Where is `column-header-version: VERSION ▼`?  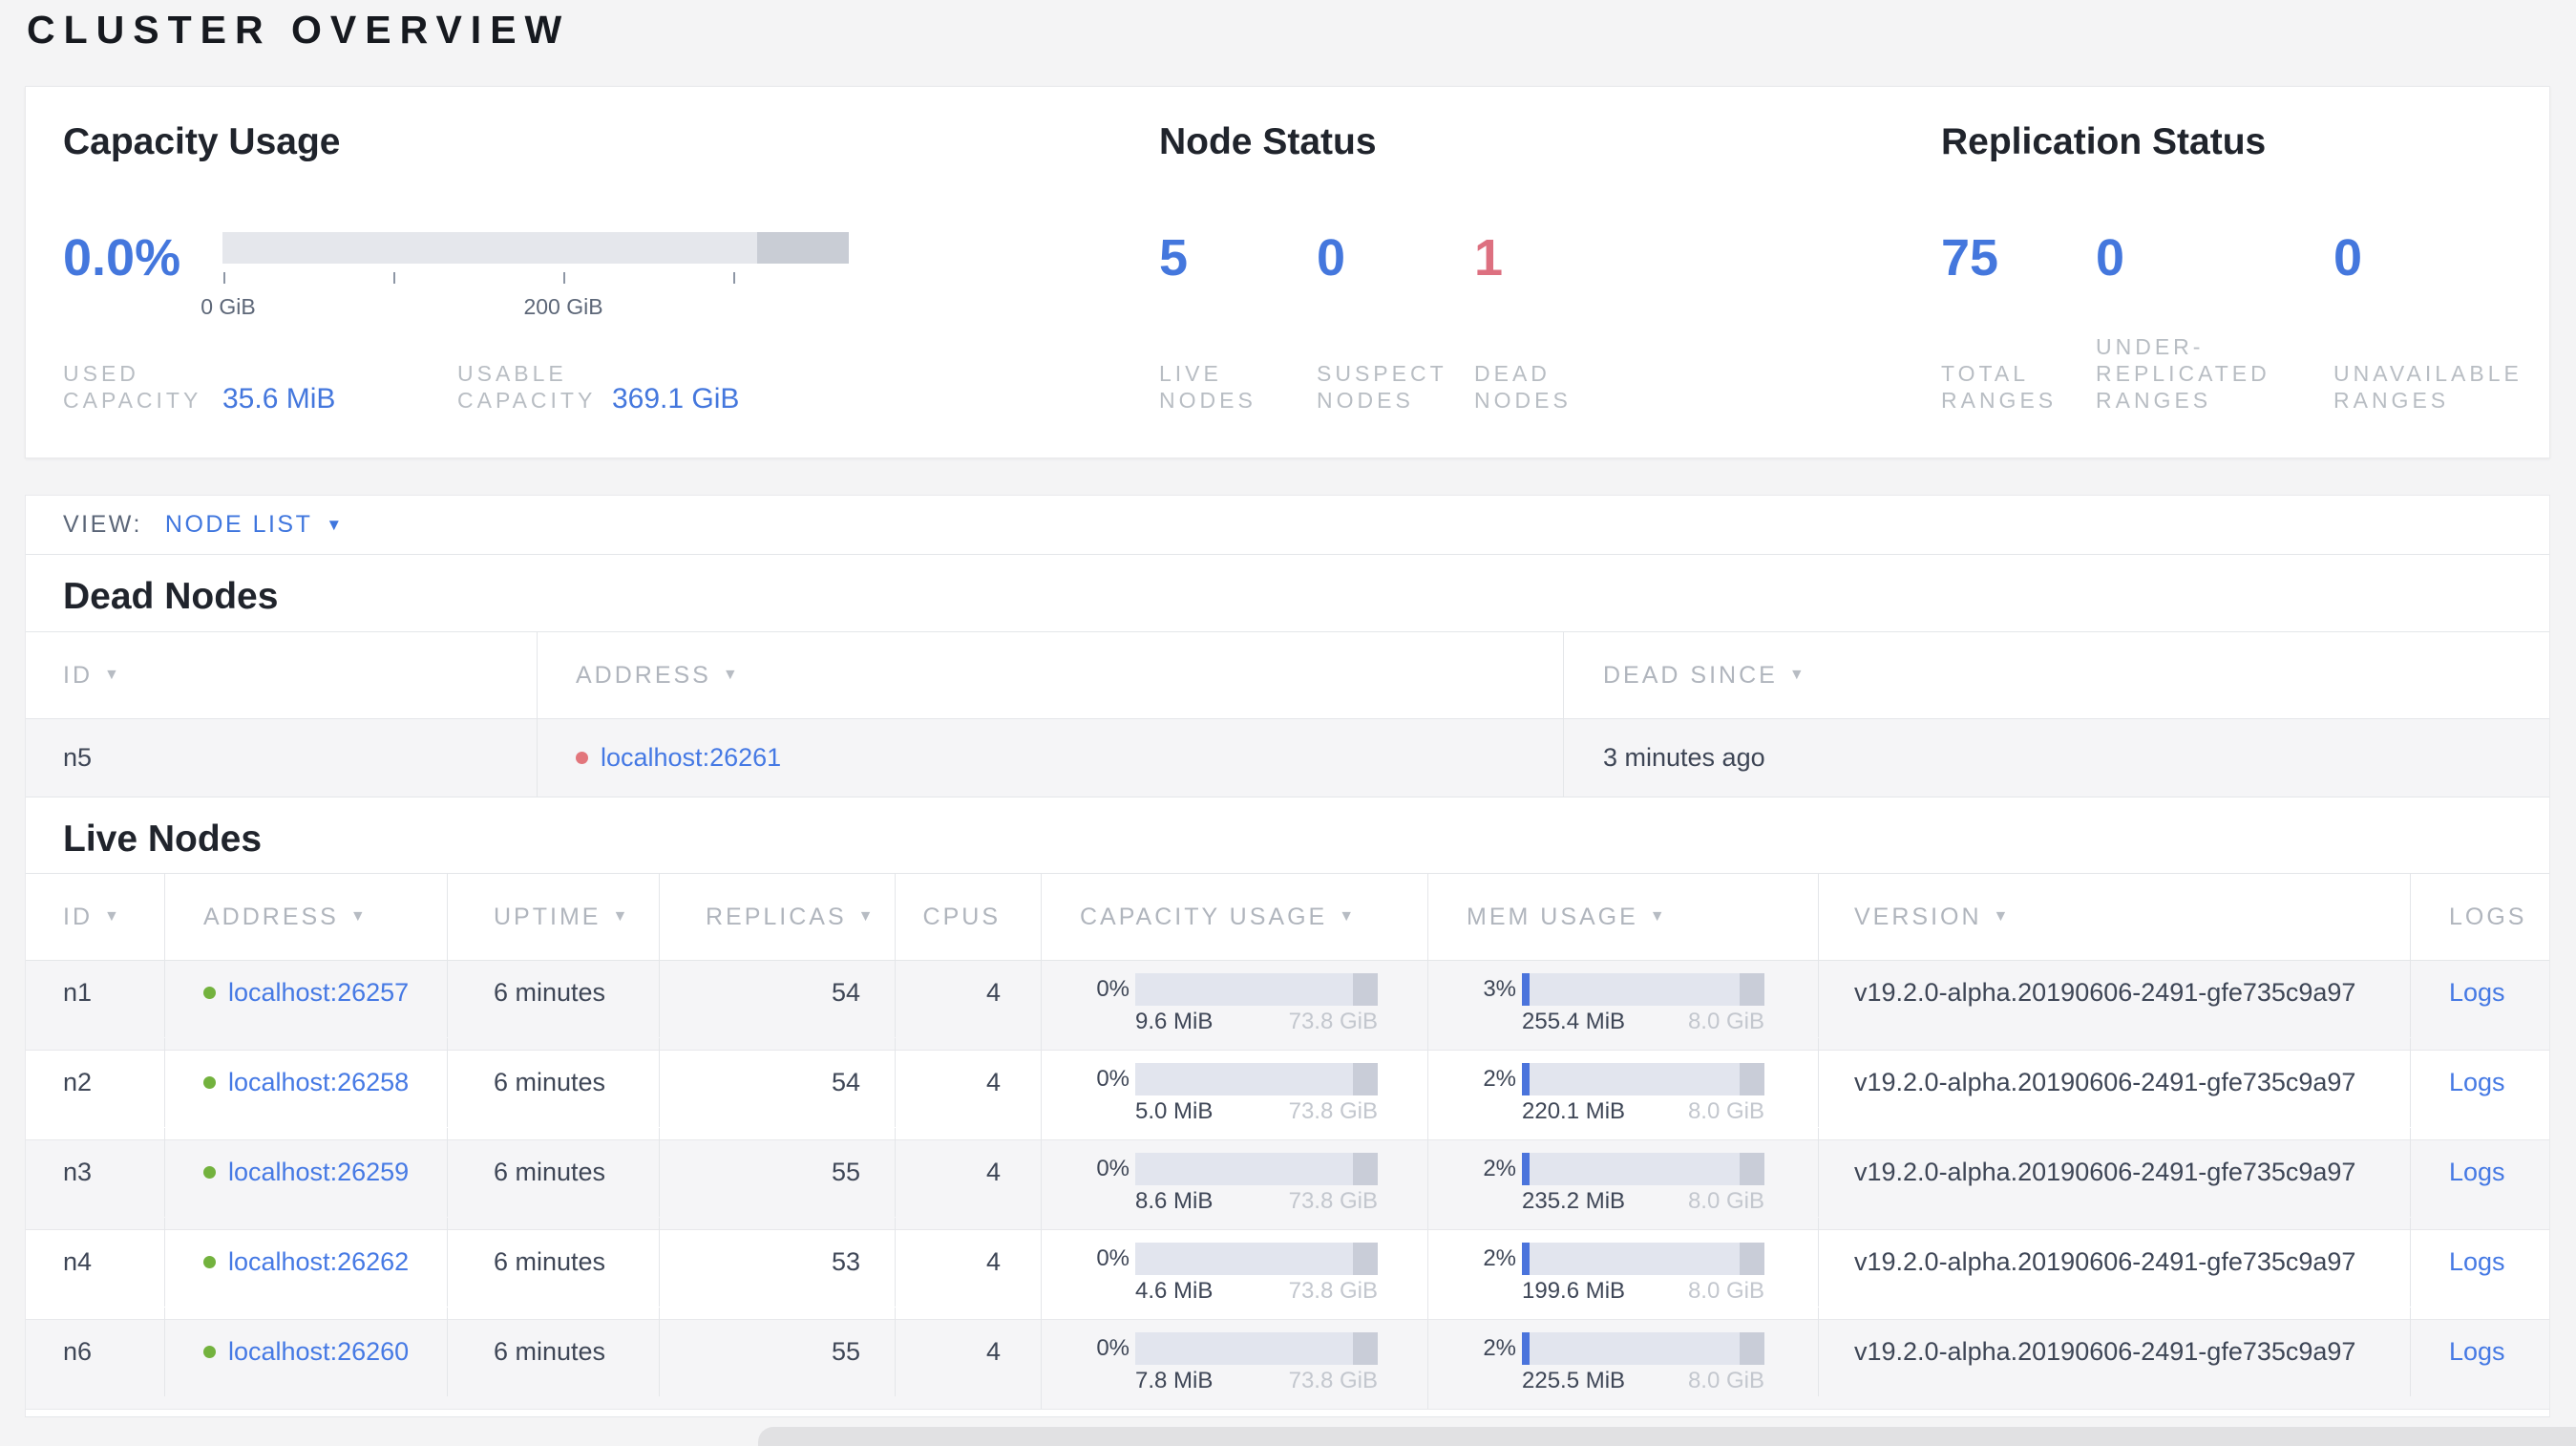 column-header-version: VERSION ▼ is located at coordinates (2114, 917).